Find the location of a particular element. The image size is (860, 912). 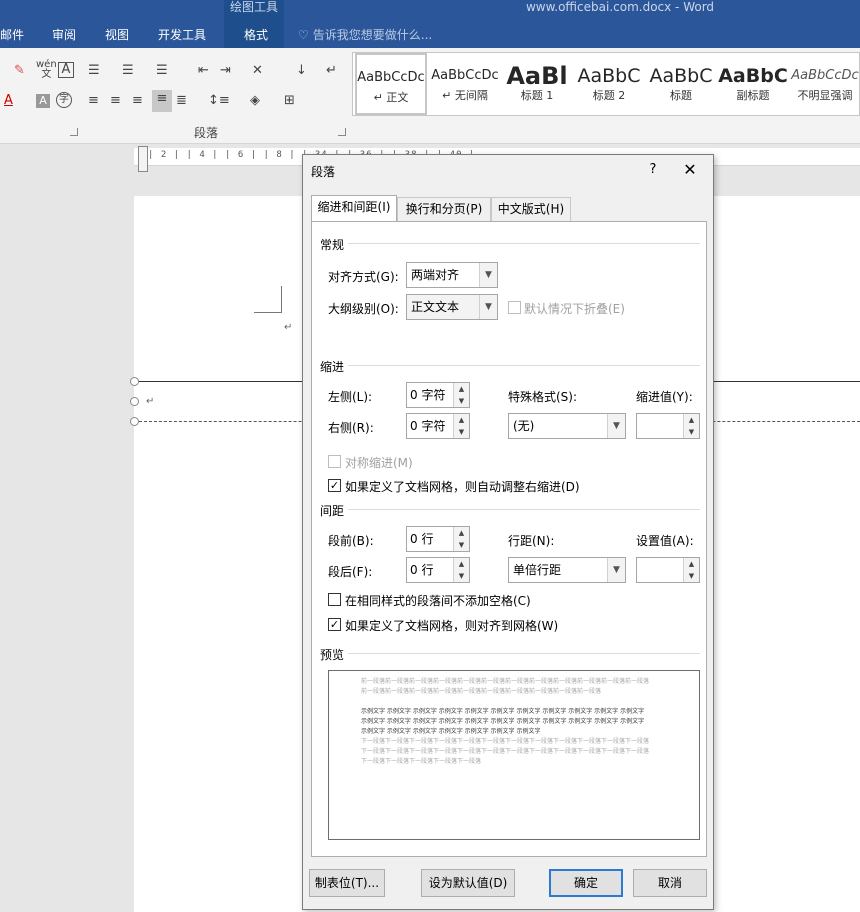

section-general-header: 常规 is located at coordinates (332, 245).